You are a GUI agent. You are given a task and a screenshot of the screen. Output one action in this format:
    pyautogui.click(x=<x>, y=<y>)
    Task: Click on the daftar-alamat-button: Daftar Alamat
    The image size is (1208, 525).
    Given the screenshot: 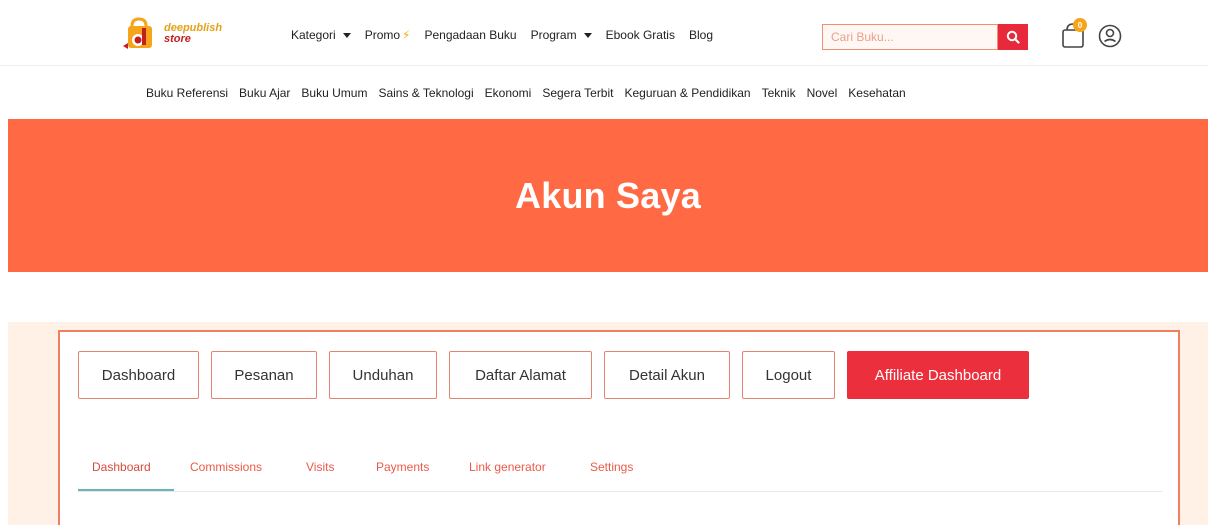 What is the action you would take?
    pyautogui.click(x=520, y=375)
    